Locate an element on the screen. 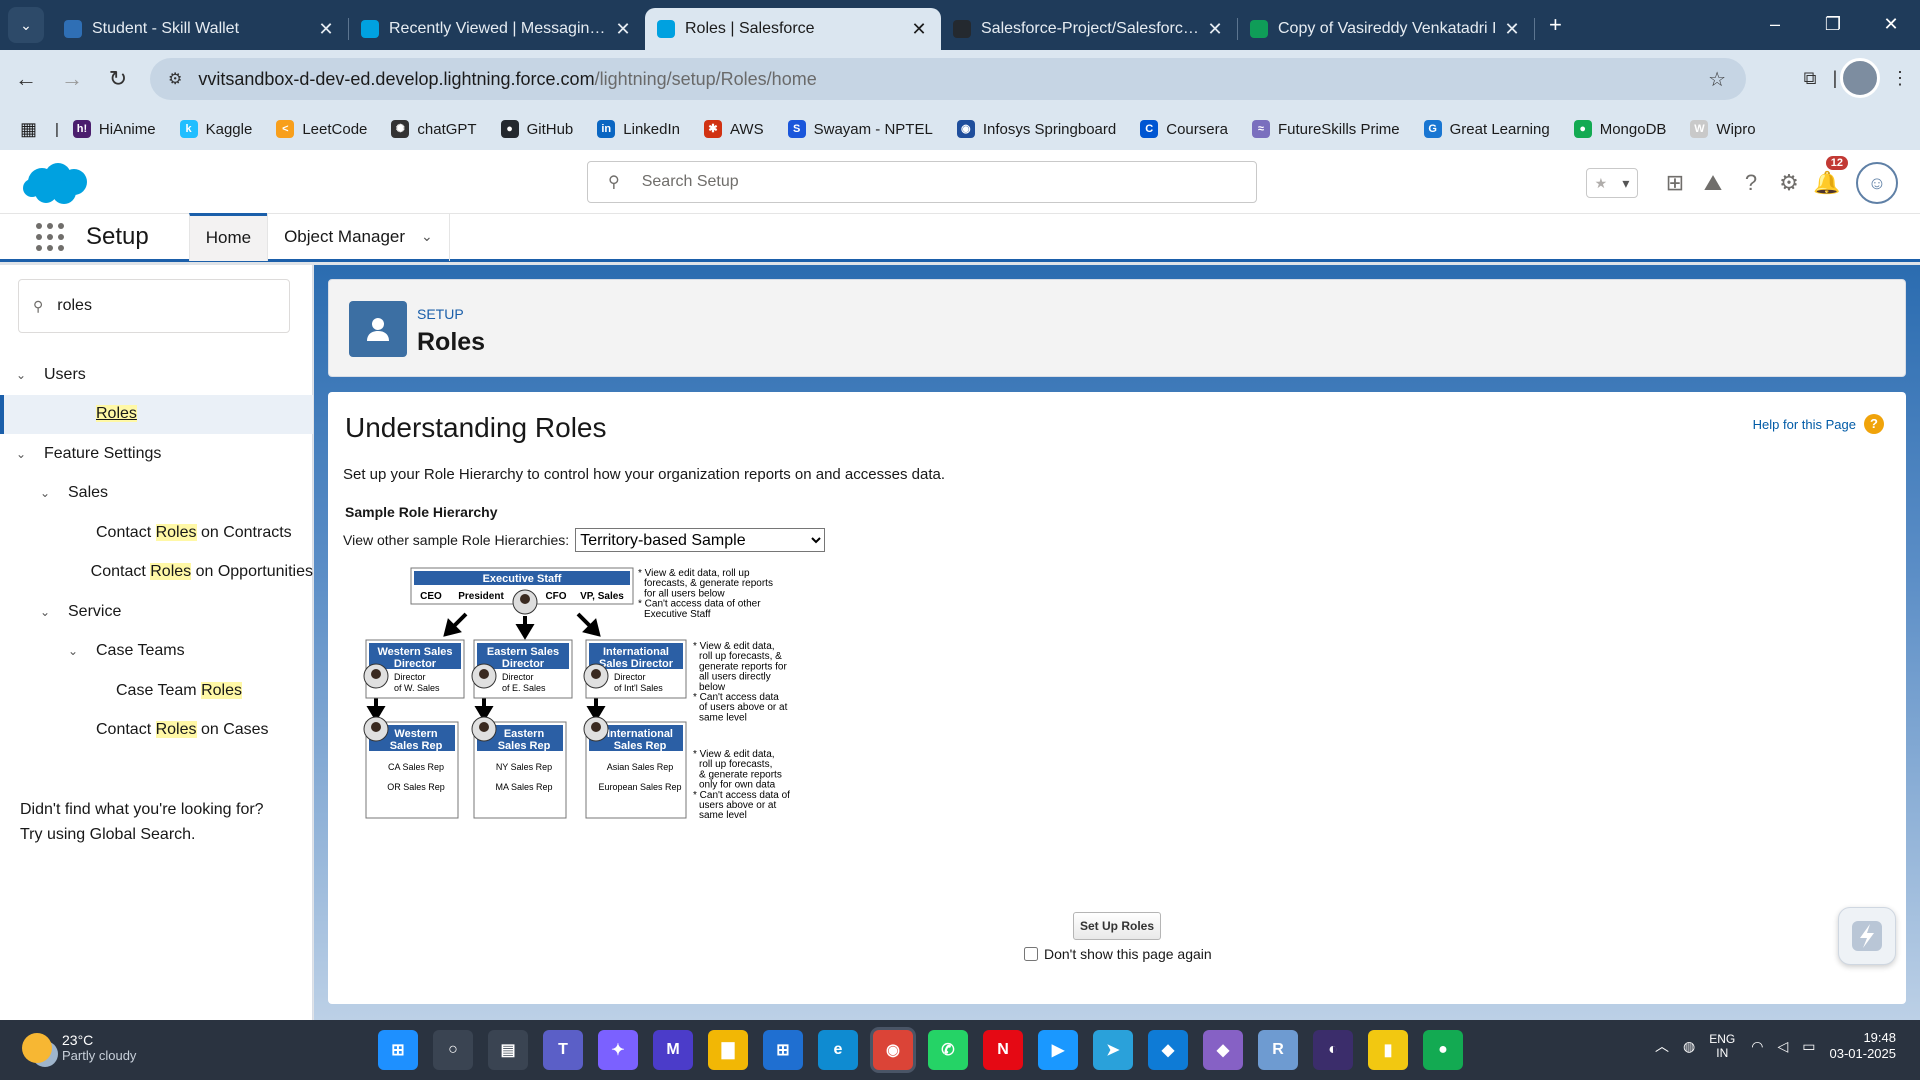  forward-icon: → is located at coordinates (72, 79).